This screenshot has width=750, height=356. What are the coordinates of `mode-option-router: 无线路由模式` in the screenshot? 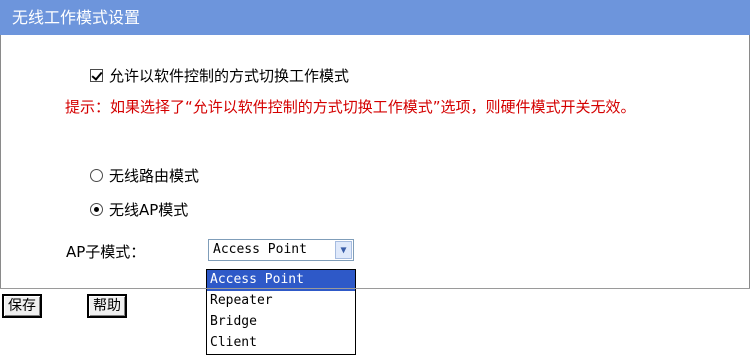 It's located at (144, 175).